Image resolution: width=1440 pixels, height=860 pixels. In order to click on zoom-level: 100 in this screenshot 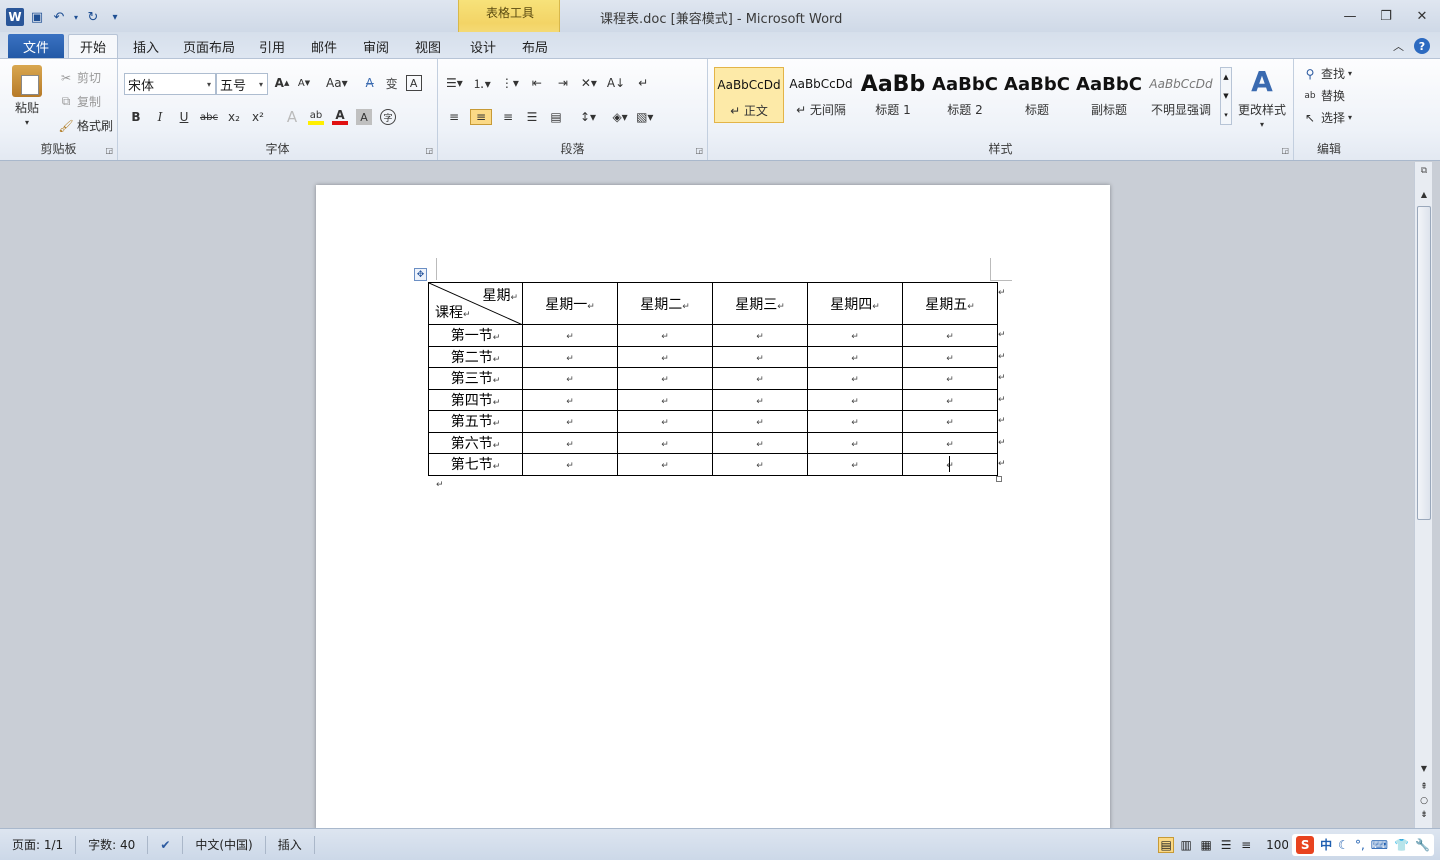, I will do `click(1277, 845)`.